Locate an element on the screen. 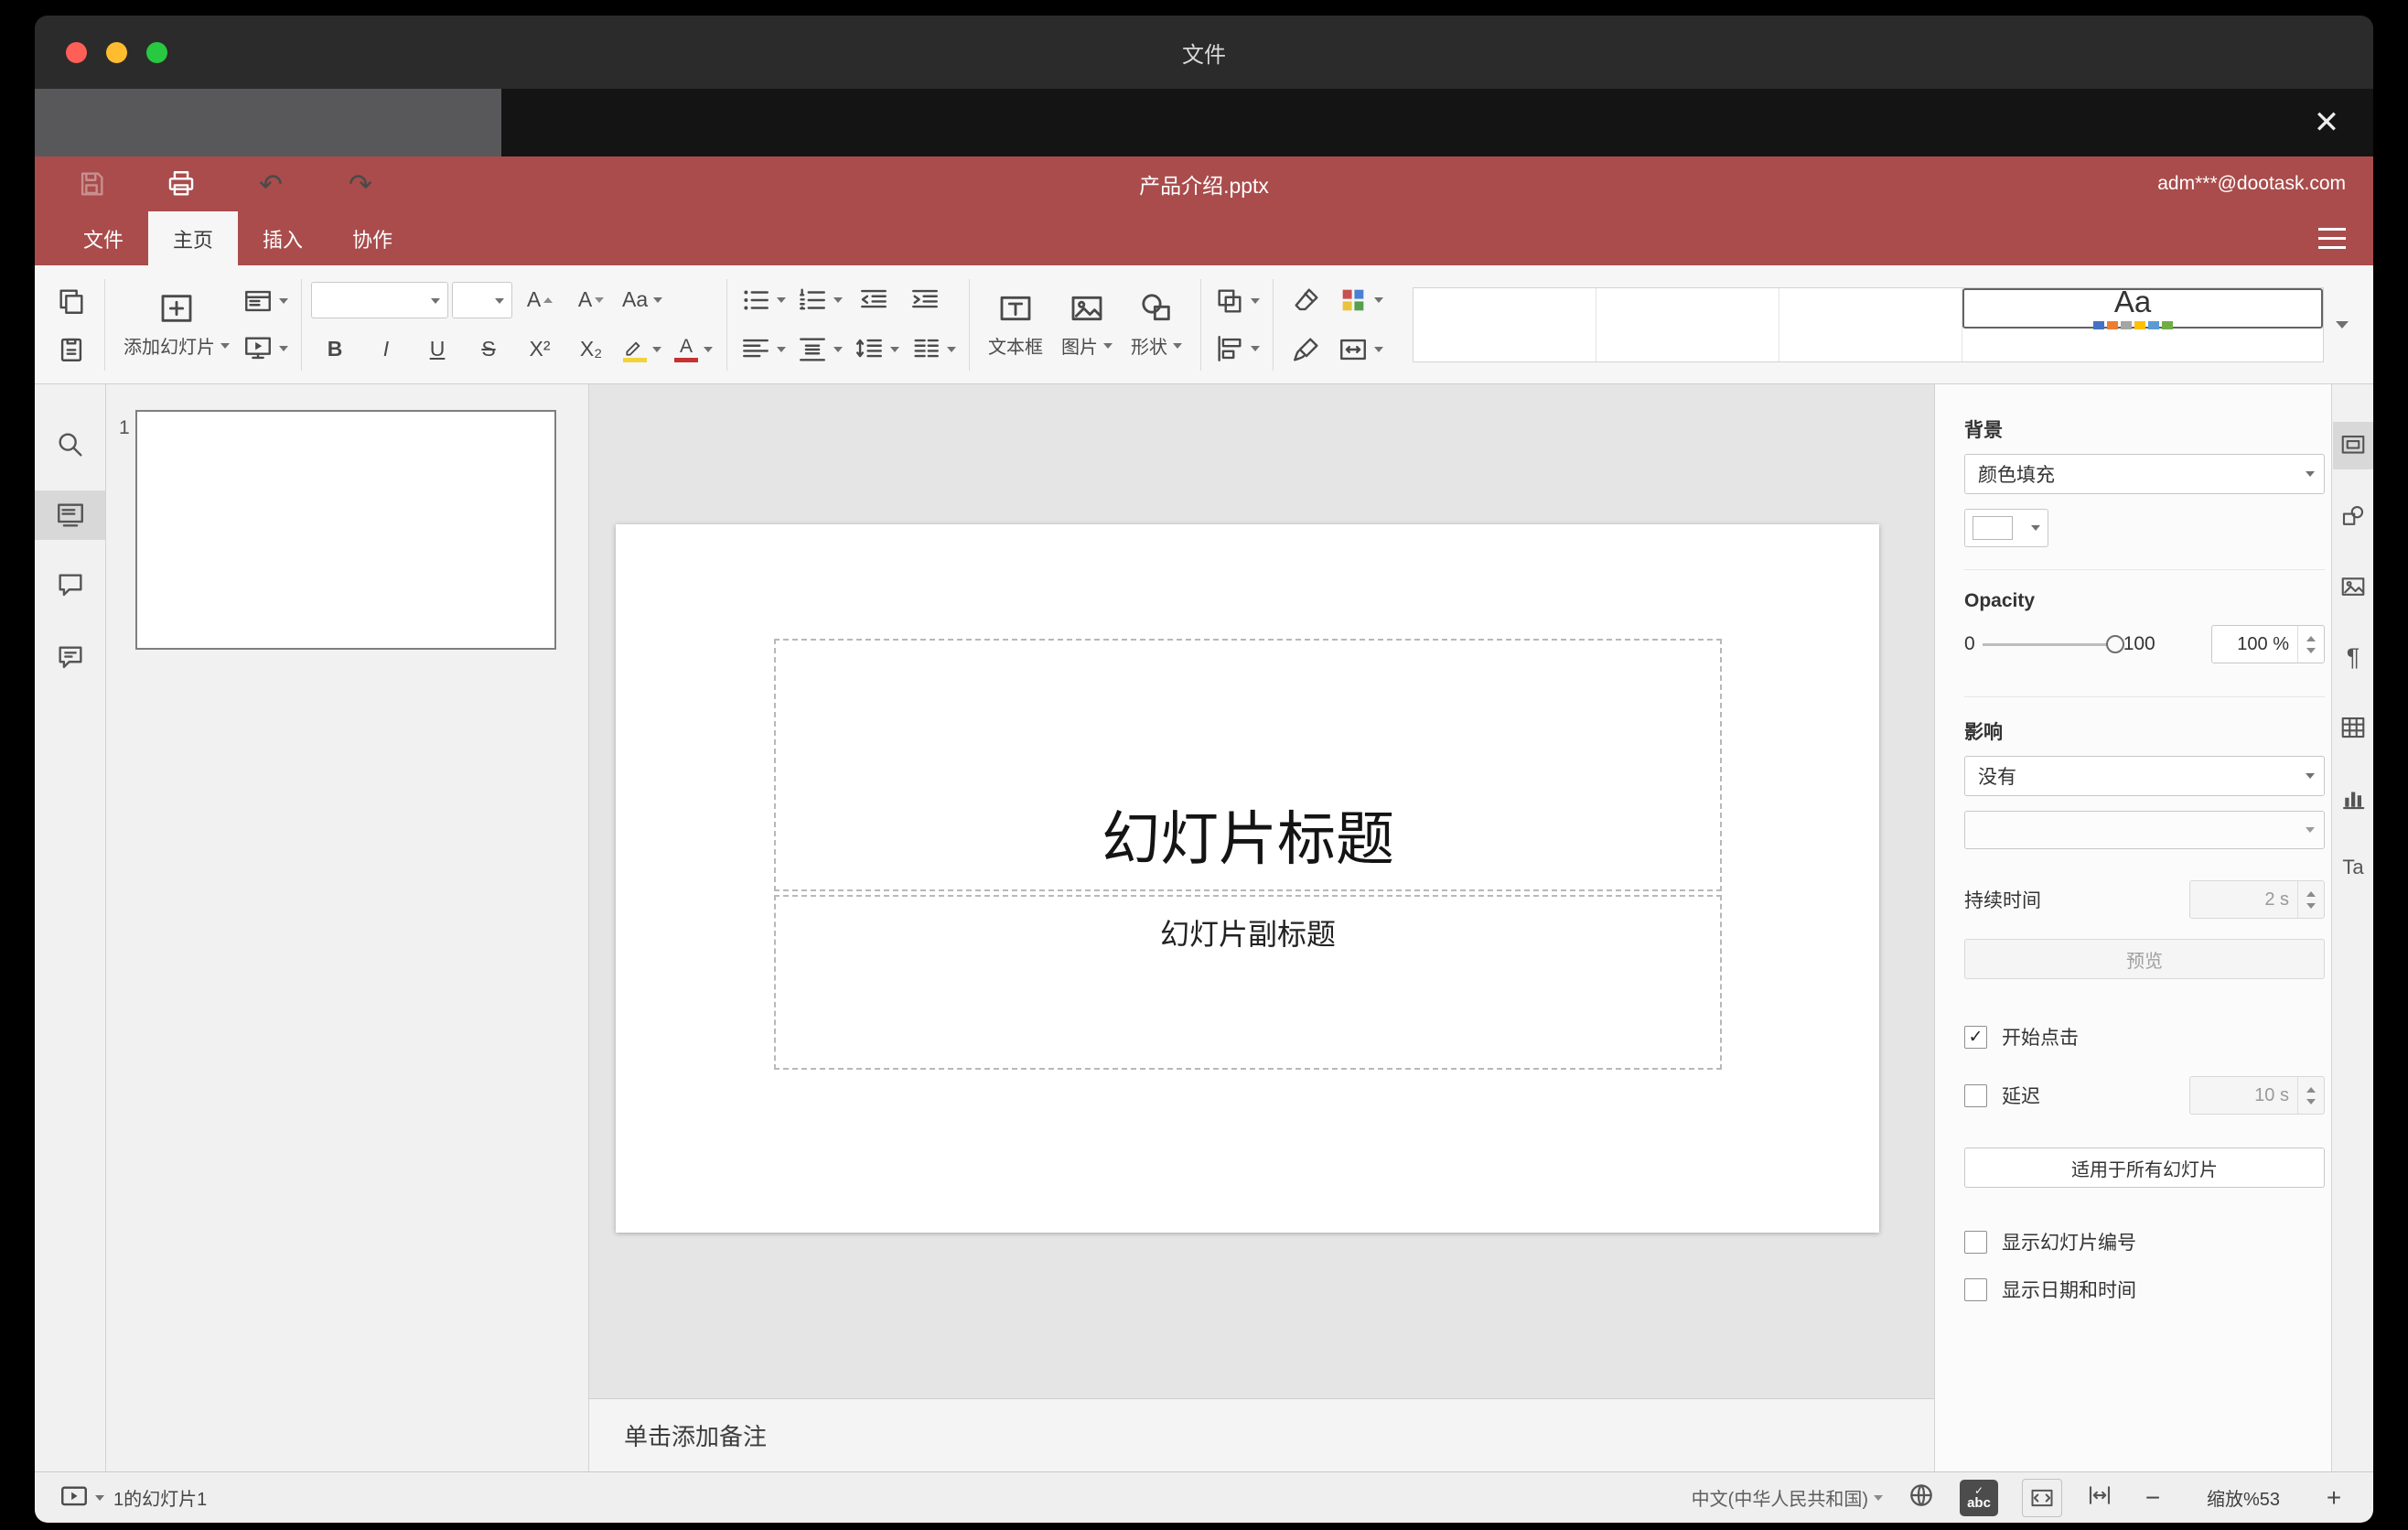 This screenshot has height=1530, width=2408. fit-slide-button is located at coordinates (2042, 1497).